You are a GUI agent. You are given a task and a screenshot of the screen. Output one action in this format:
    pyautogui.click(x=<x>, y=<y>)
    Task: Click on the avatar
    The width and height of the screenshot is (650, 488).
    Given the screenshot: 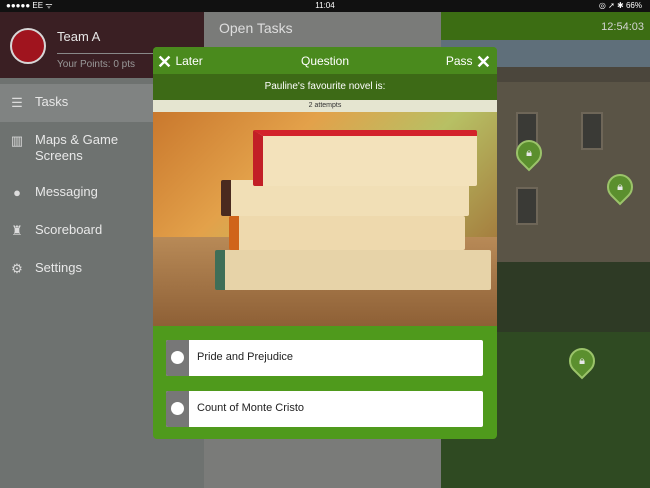 What is the action you would take?
    pyautogui.click(x=28, y=46)
    